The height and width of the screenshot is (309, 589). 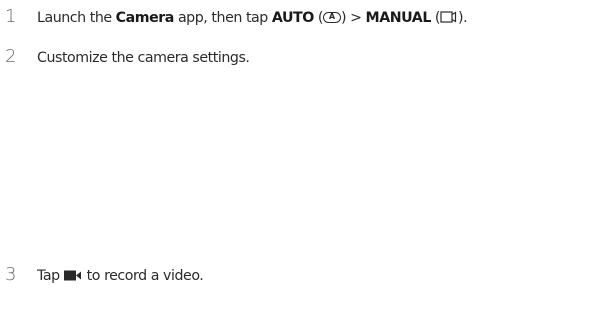 What do you see at coordinates (145, 276) in the screenshot?
I see `step-3-record-text: to record a video.` at bounding box center [145, 276].